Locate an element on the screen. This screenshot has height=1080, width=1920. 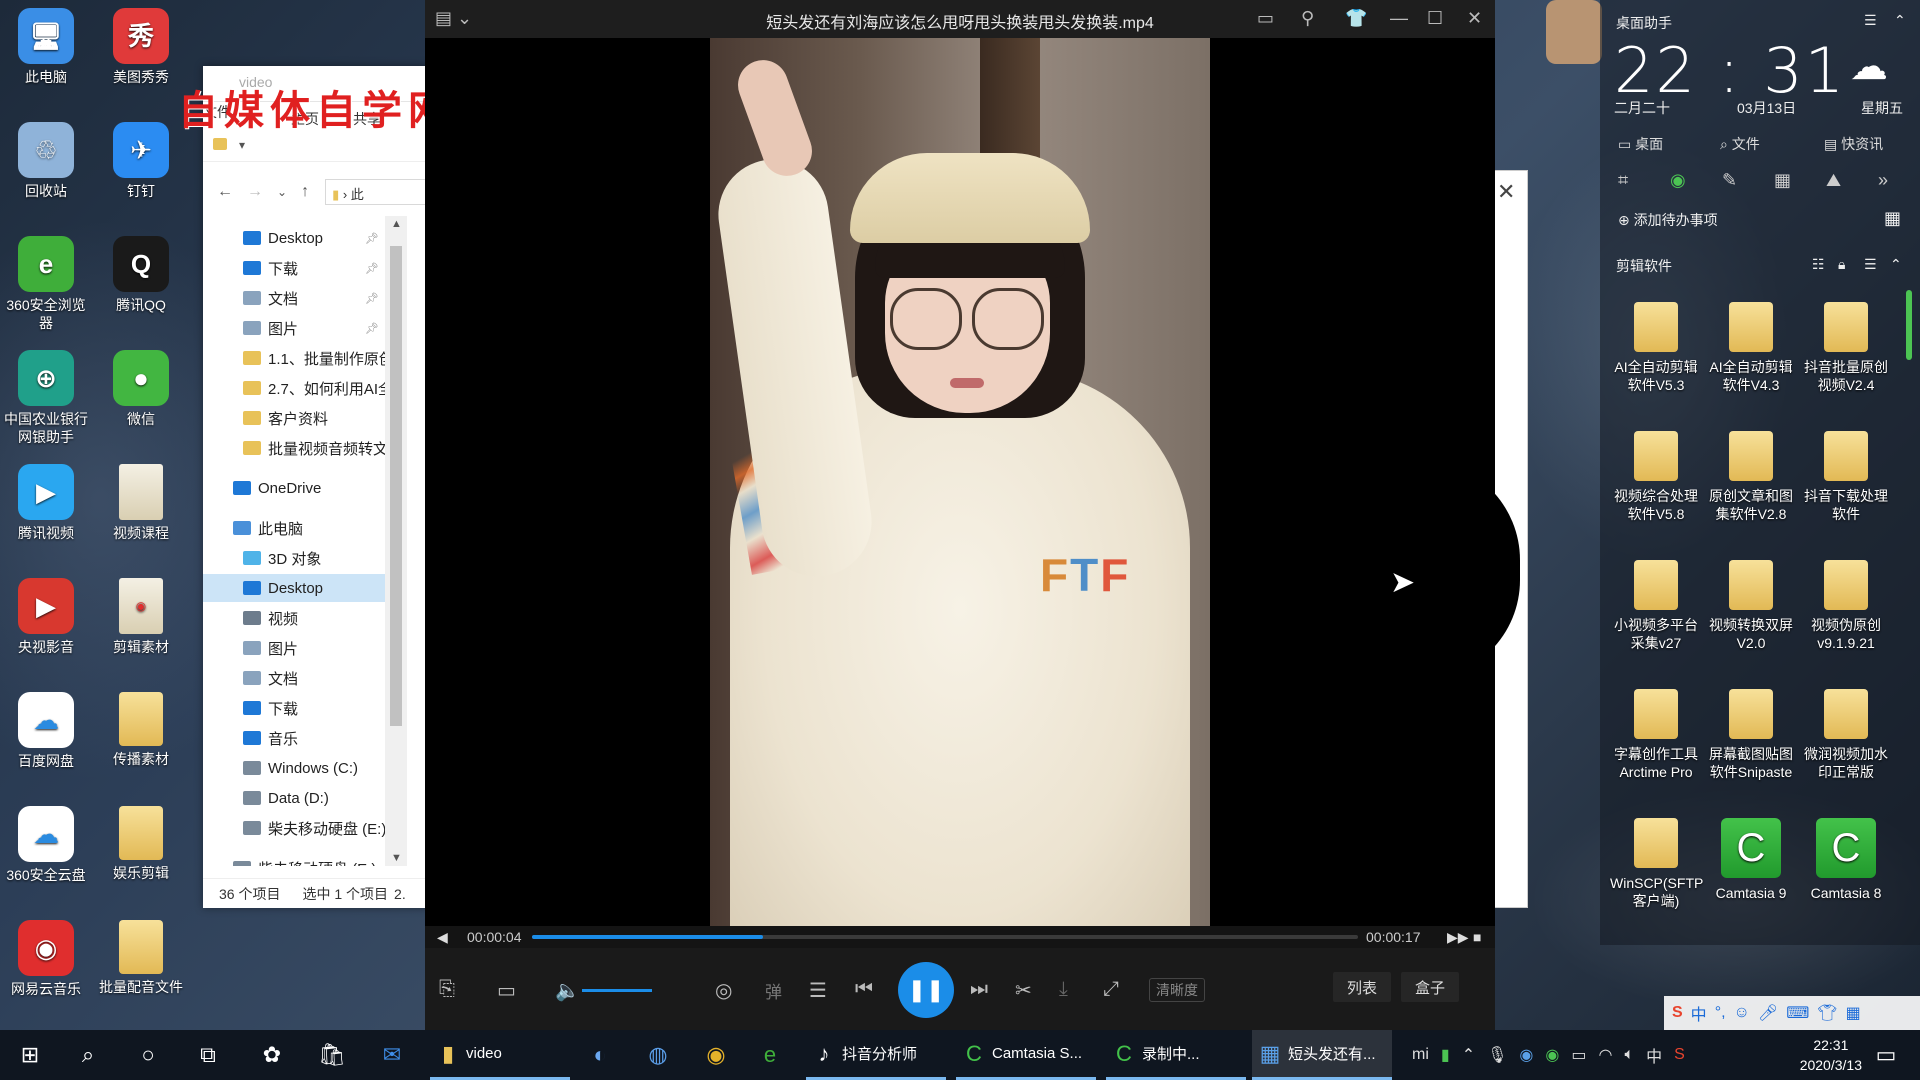
desktop-icon-item: e 360安全浏览器 is located at coordinates (46, 284).